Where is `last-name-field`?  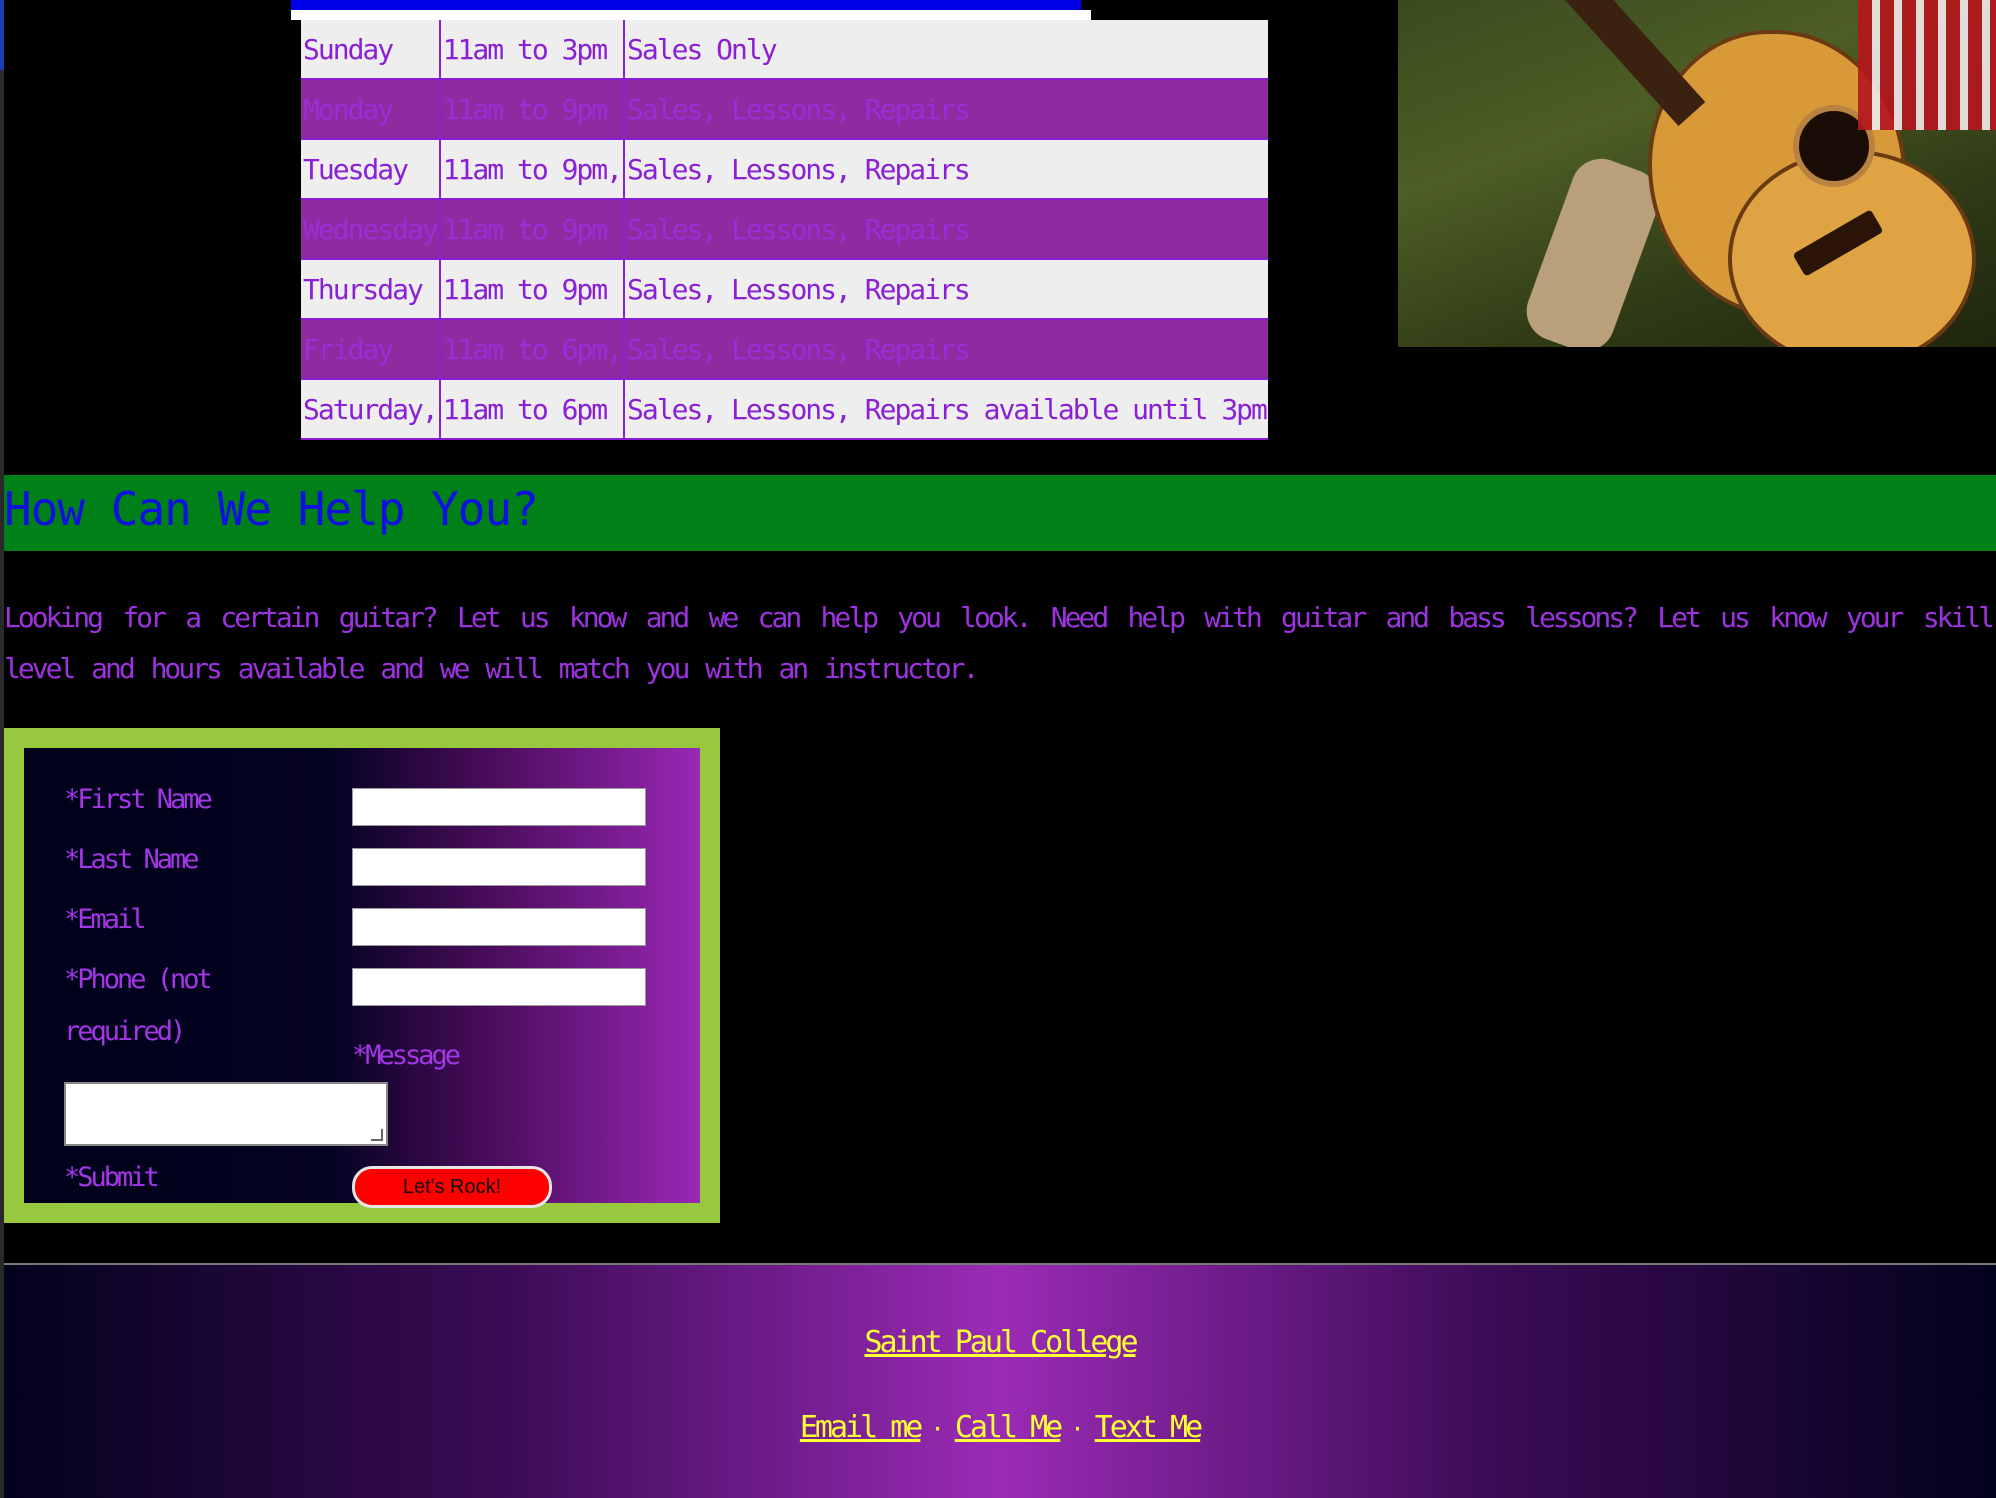 last-name-field is located at coordinates (499, 867).